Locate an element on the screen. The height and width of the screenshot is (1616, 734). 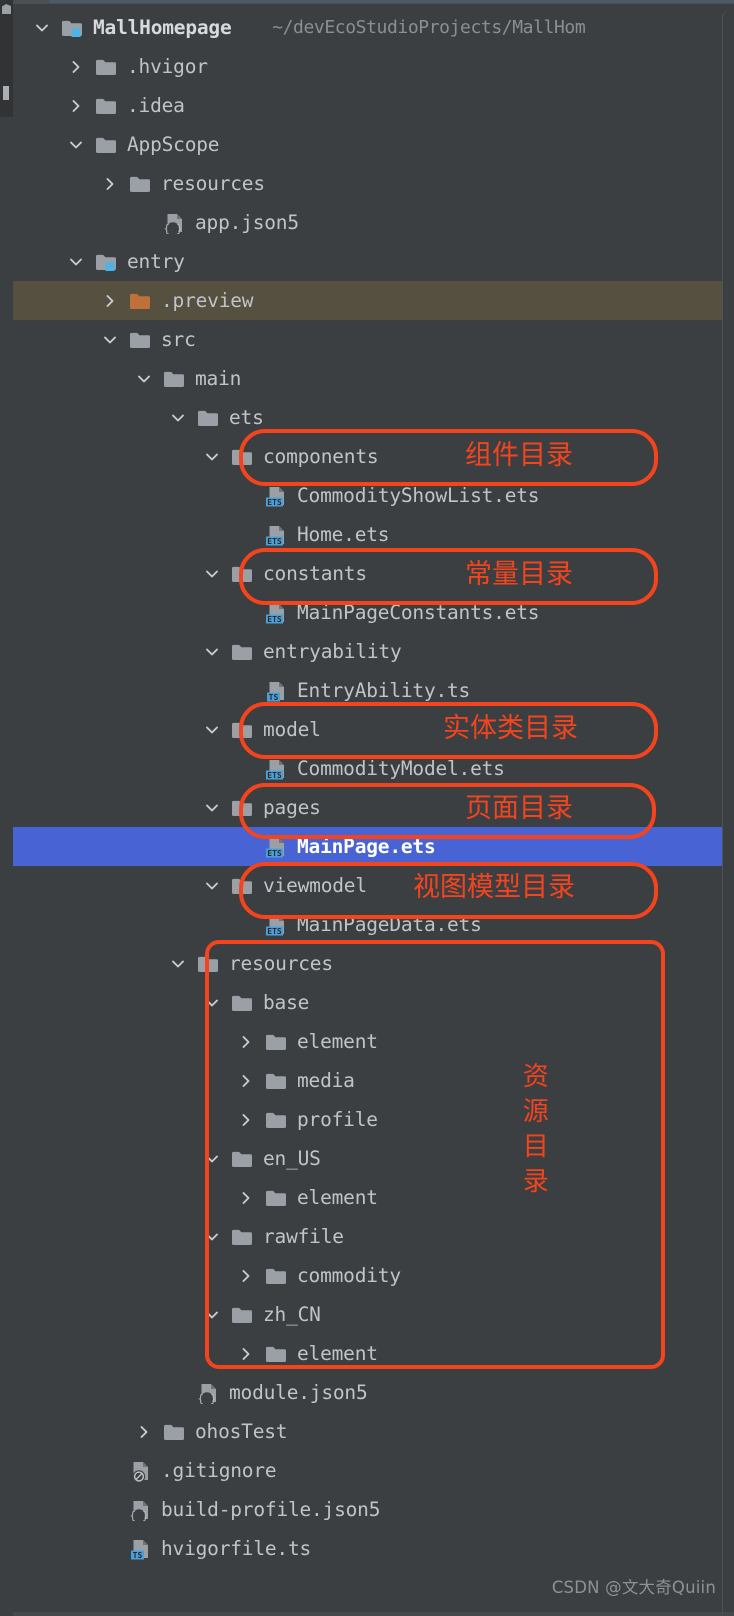
tree-row-src: src is located at coordinates (373, 339).